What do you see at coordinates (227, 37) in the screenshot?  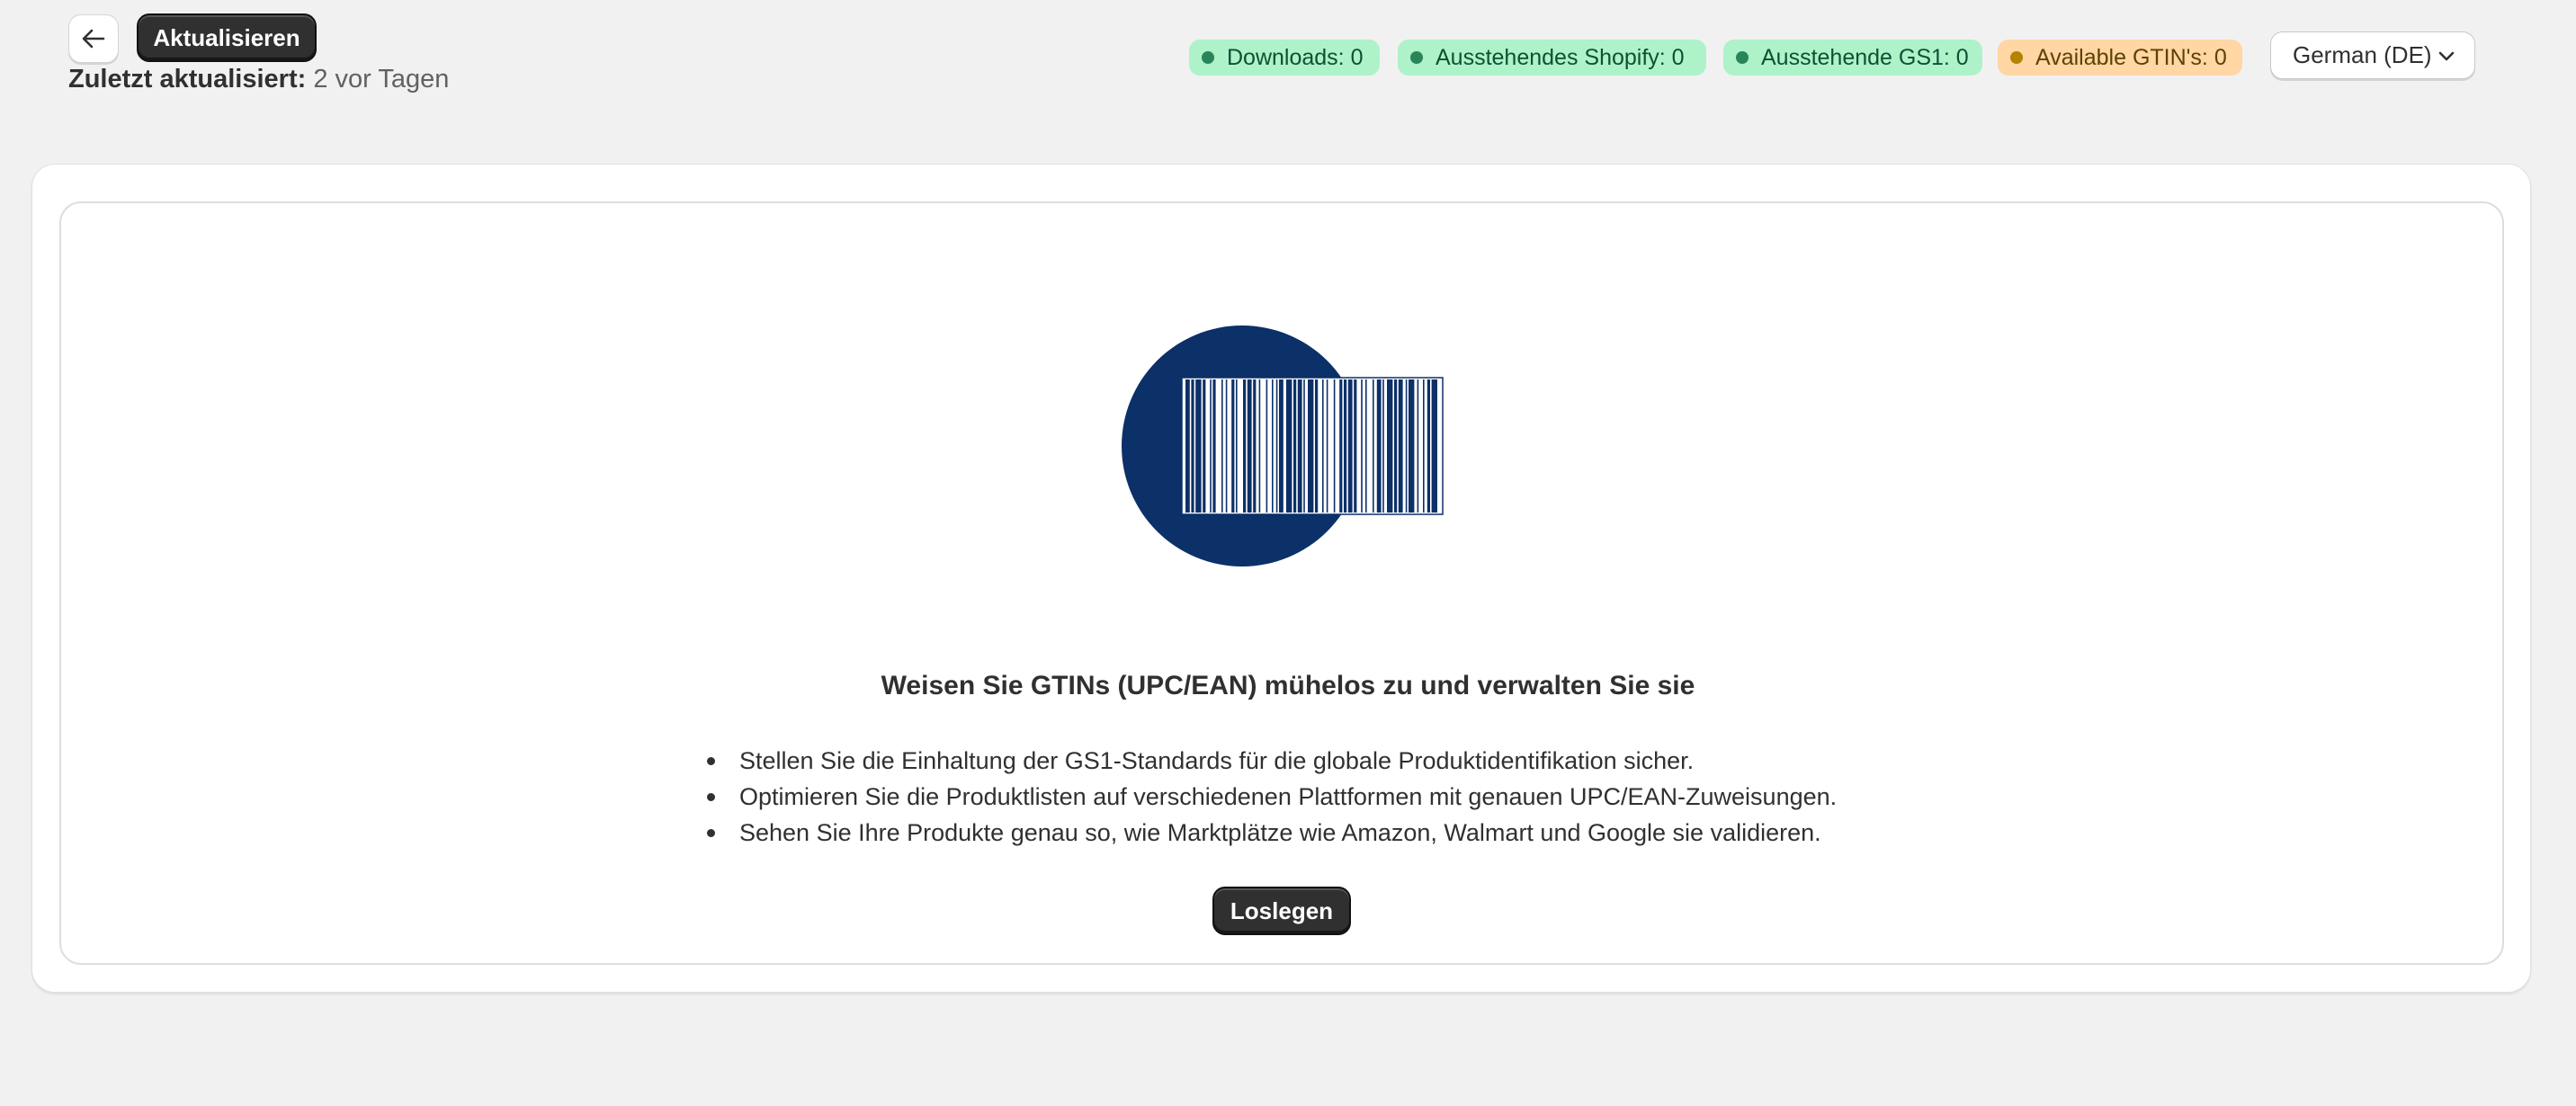 I see `refresh-button: Aktualisieren` at bounding box center [227, 37].